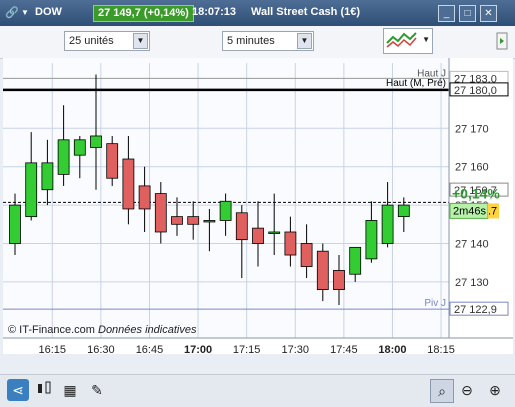 This screenshot has width=515, height=407. What do you see at coordinates (416, 83) in the screenshot?
I see `haut-m-label: Haut (M, Pré)` at bounding box center [416, 83].